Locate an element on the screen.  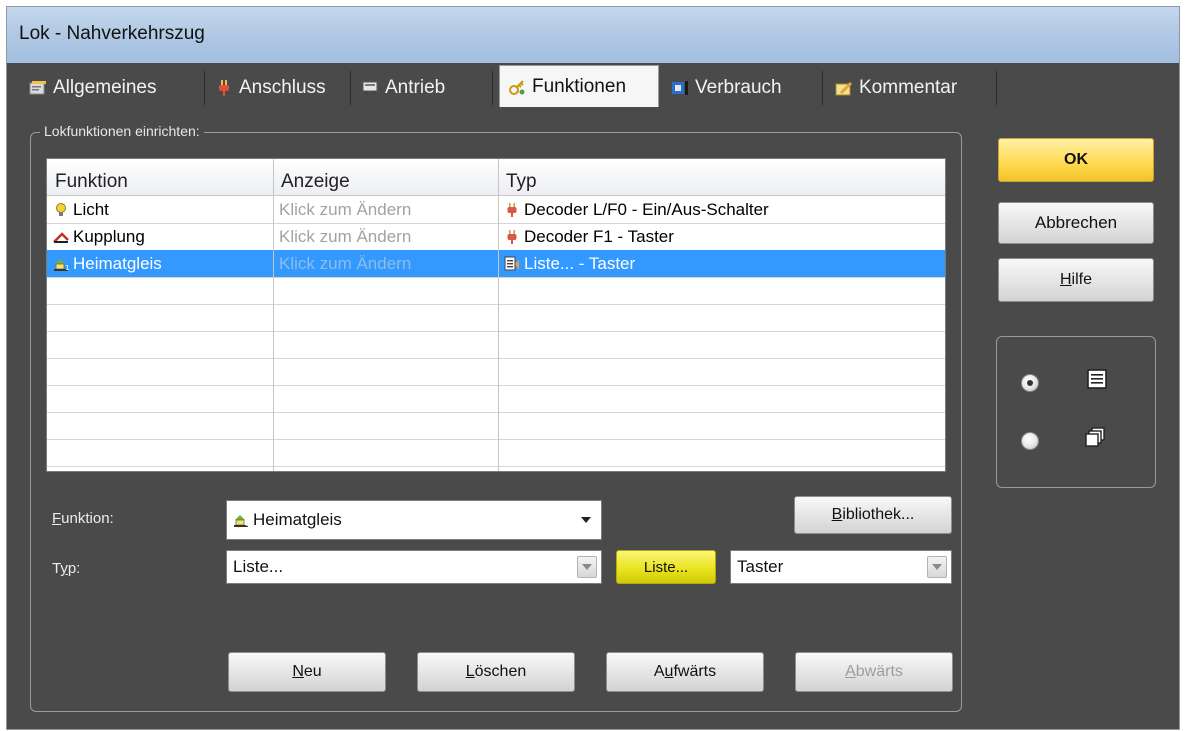
general-card-icon is located at coordinates (38, 88).